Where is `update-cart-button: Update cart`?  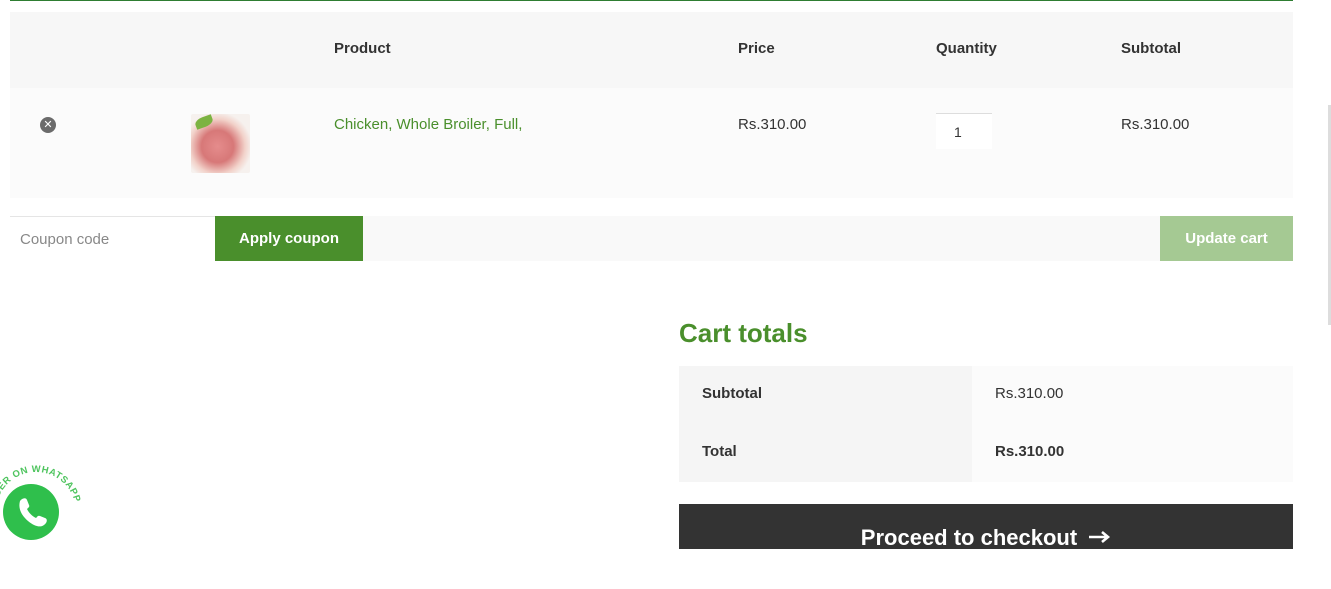
update-cart-button: Update cart is located at coordinates (1226, 238).